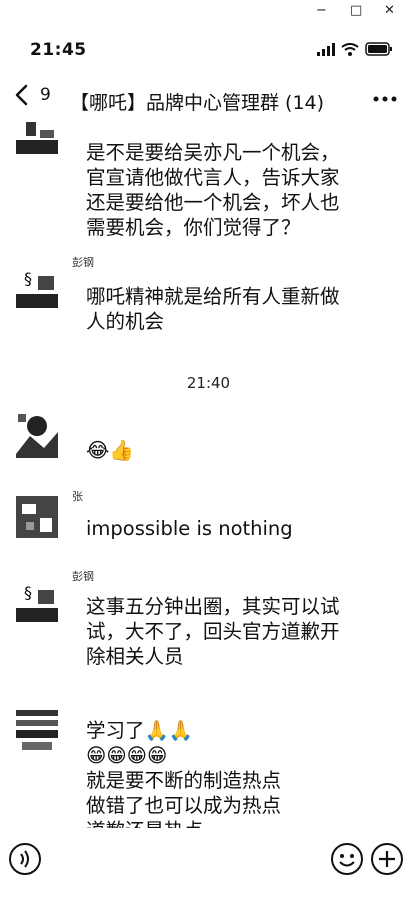 The width and height of the screenshot is (417, 902). What do you see at coordinates (110, 450) in the screenshot?
I see `message-text: 😂👍` at bounding box center [110, 450].